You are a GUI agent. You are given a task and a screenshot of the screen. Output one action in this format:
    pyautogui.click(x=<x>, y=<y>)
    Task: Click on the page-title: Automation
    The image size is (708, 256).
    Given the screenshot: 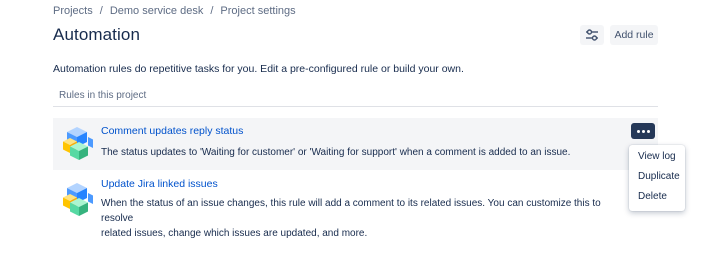 What is the action you would take?
    pyautogui.click(x=96, y=34)
    